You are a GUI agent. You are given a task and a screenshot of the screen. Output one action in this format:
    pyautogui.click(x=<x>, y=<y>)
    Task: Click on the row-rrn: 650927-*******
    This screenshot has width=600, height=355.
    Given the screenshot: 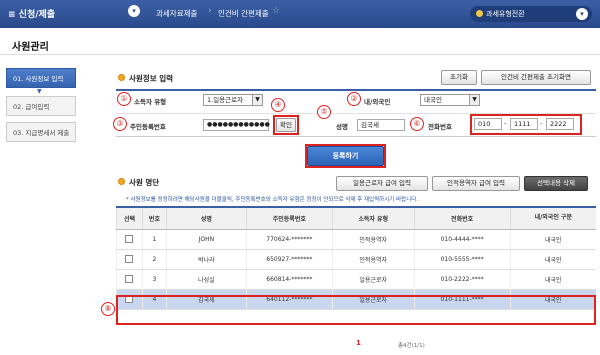 What is the action you would take?
    pyautogui.click(x=289, y=259)
    